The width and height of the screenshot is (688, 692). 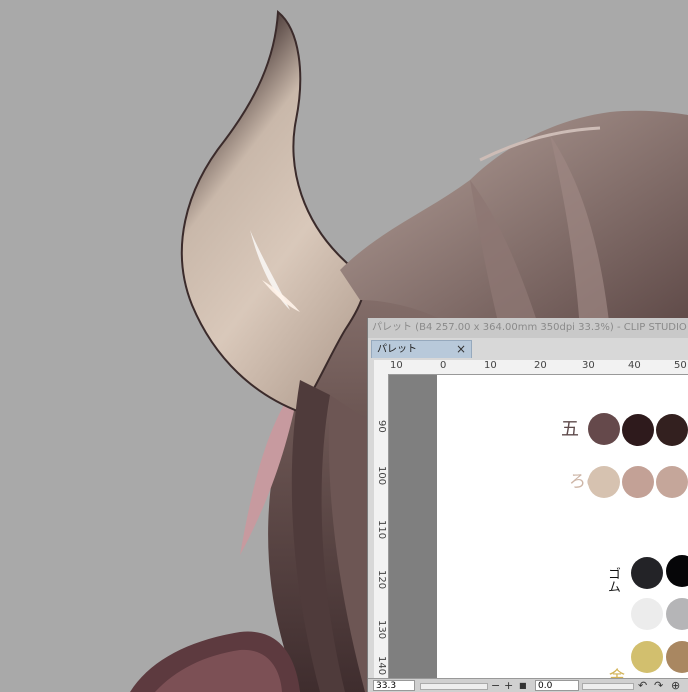 What do you see at coordinates (557, 685) in the screenshot?
I see `angle-field: 0.0` at bounding box center [557, 685].